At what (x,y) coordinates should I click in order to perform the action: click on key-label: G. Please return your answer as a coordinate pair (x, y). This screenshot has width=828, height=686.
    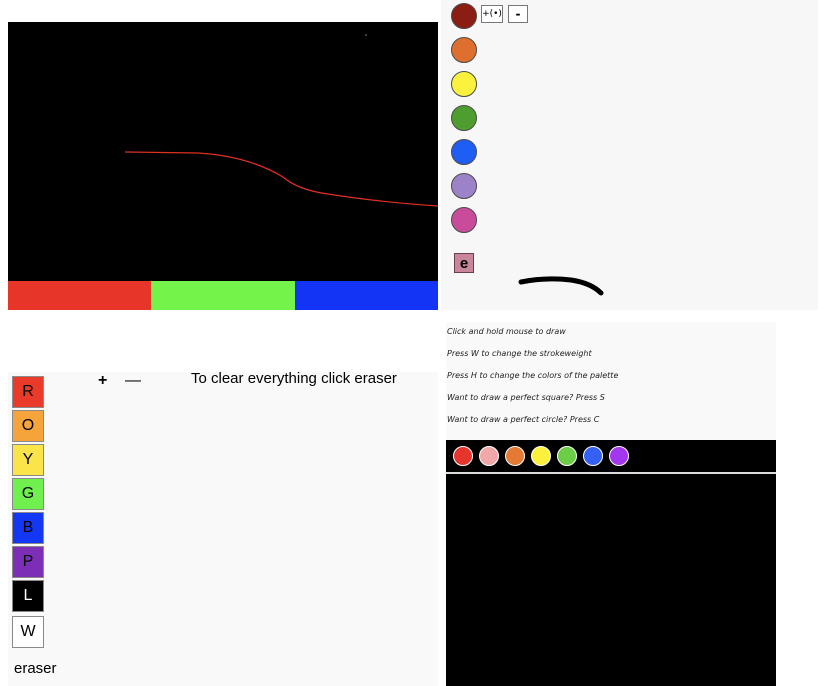
    Looking at the image, I should click on (28, 493).